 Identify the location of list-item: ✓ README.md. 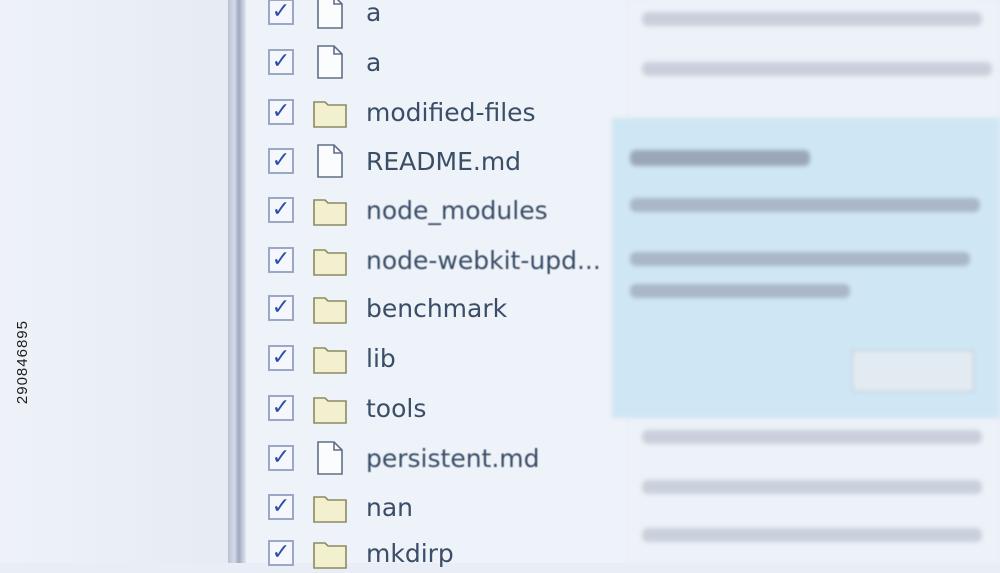
(394, 161).